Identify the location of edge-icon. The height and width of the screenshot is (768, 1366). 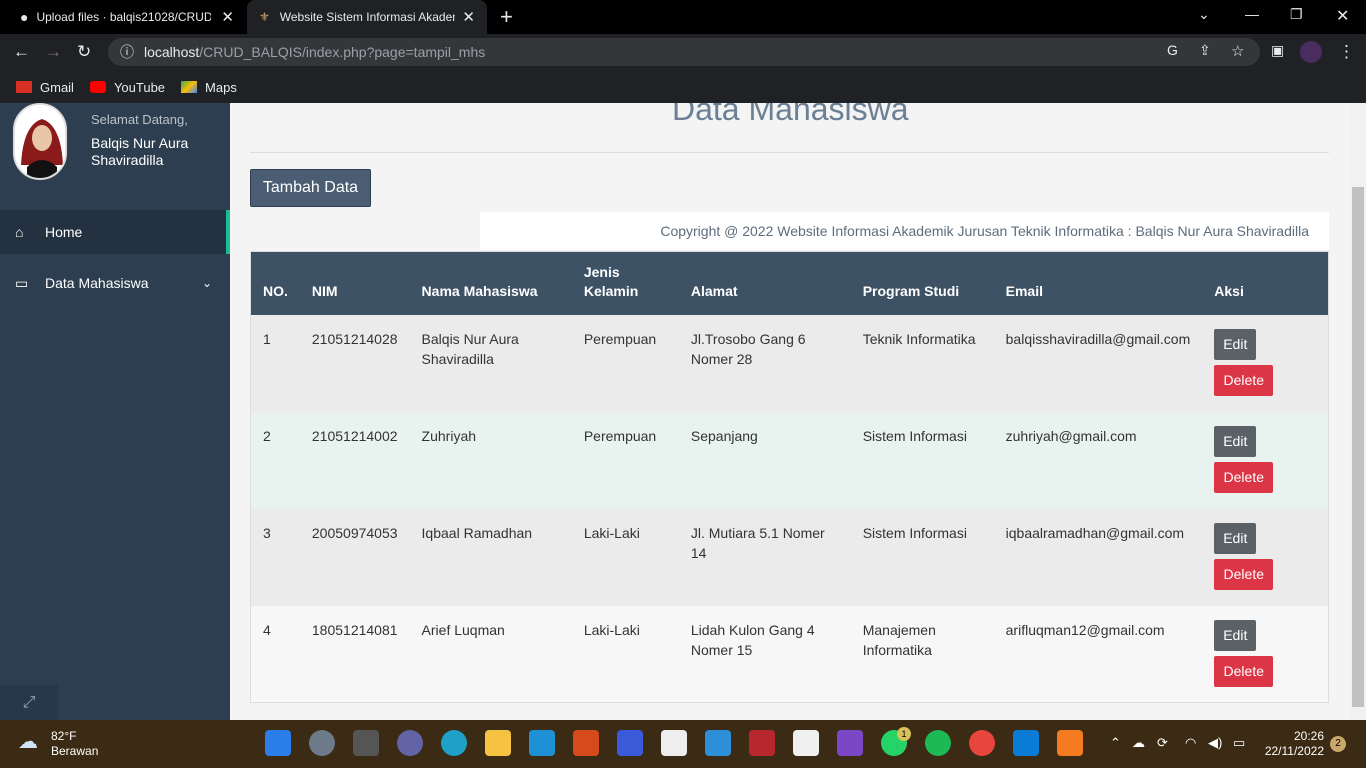
(454, 743).